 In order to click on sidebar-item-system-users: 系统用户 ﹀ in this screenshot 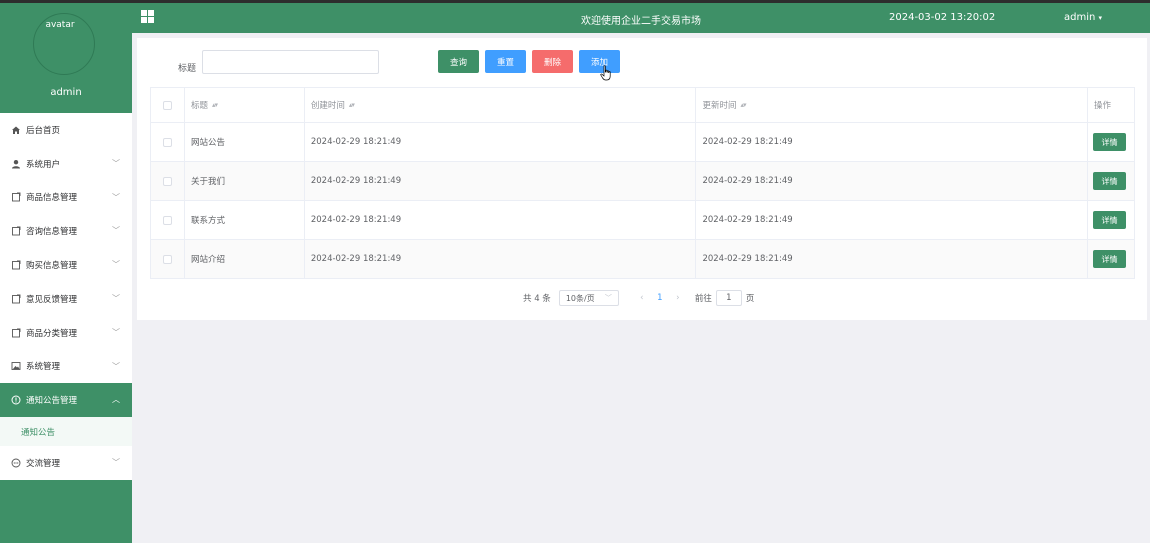, I will do `click(66, 164)`.